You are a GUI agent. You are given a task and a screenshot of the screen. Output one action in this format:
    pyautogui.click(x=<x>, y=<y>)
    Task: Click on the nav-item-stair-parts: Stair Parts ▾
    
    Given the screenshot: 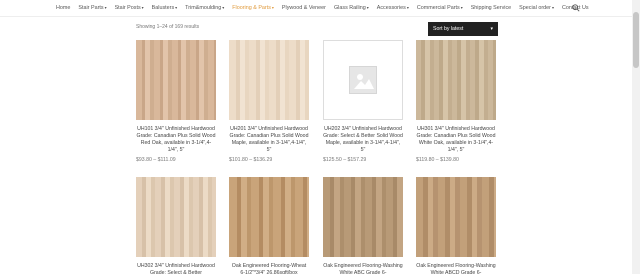 What is the action you would take?
    pyautogui.click(x=92, y=8)
    